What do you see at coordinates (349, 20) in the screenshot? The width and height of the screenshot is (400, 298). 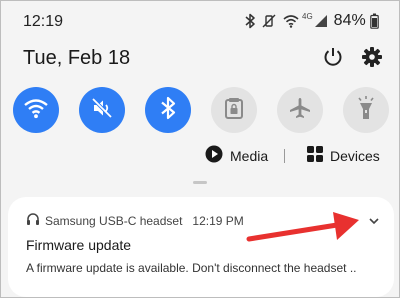 I see `battery-percent: 84%` at bounding box center [349, 20].